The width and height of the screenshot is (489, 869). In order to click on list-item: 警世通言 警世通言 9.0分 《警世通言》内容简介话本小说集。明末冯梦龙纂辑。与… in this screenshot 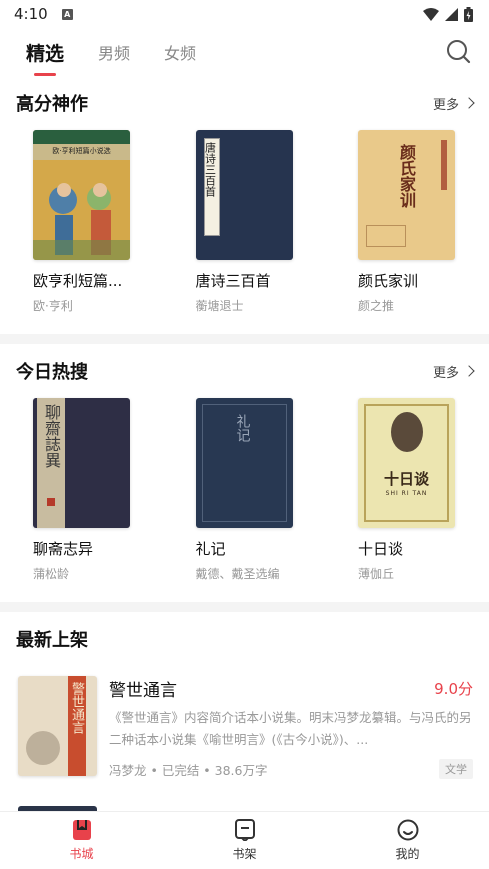, I will do `click(244, 722)`.